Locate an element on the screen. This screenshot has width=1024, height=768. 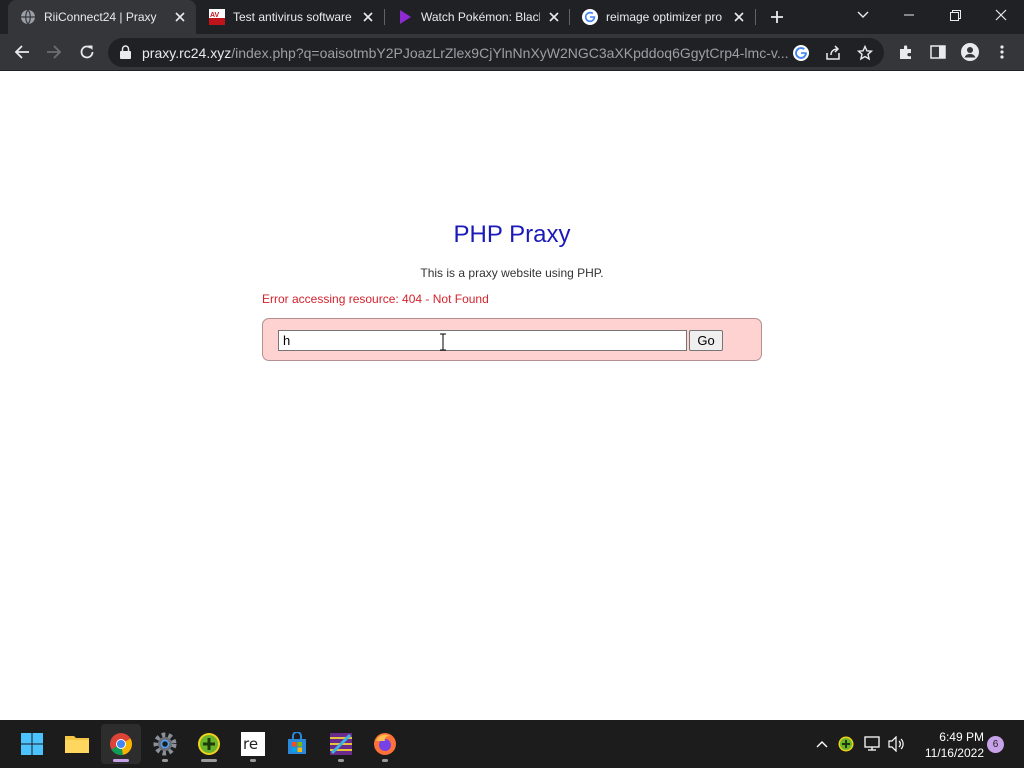
forward-button is located at coordinates (54, 52).